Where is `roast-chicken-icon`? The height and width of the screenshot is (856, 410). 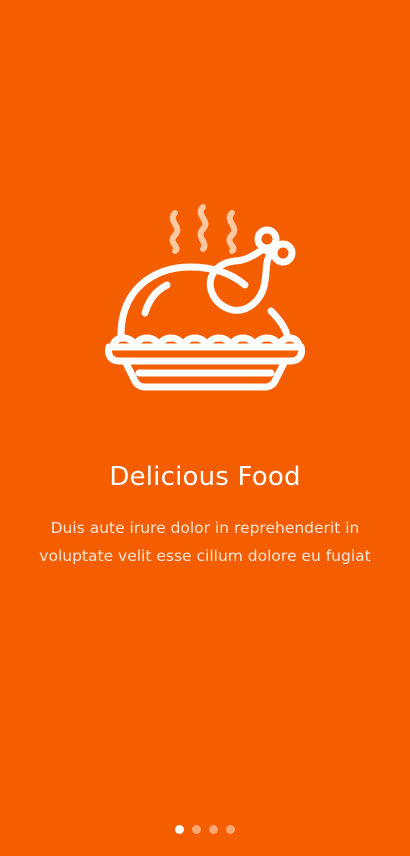
roast-chicken-icon is located at coordinates (205, 297).